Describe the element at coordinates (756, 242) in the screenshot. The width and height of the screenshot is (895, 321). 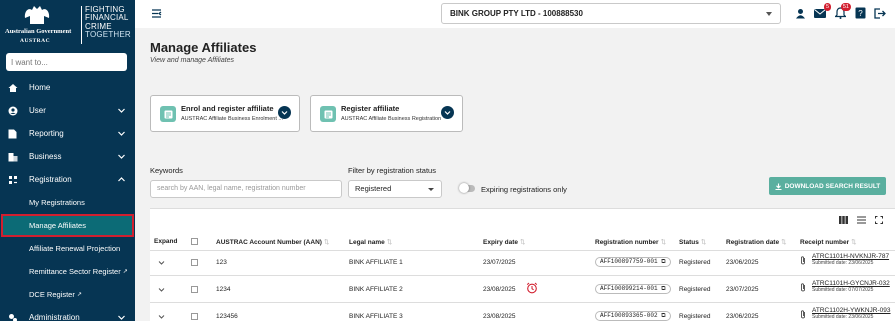
I see `column-header-registration-date: Registration date ⇅` at that location.